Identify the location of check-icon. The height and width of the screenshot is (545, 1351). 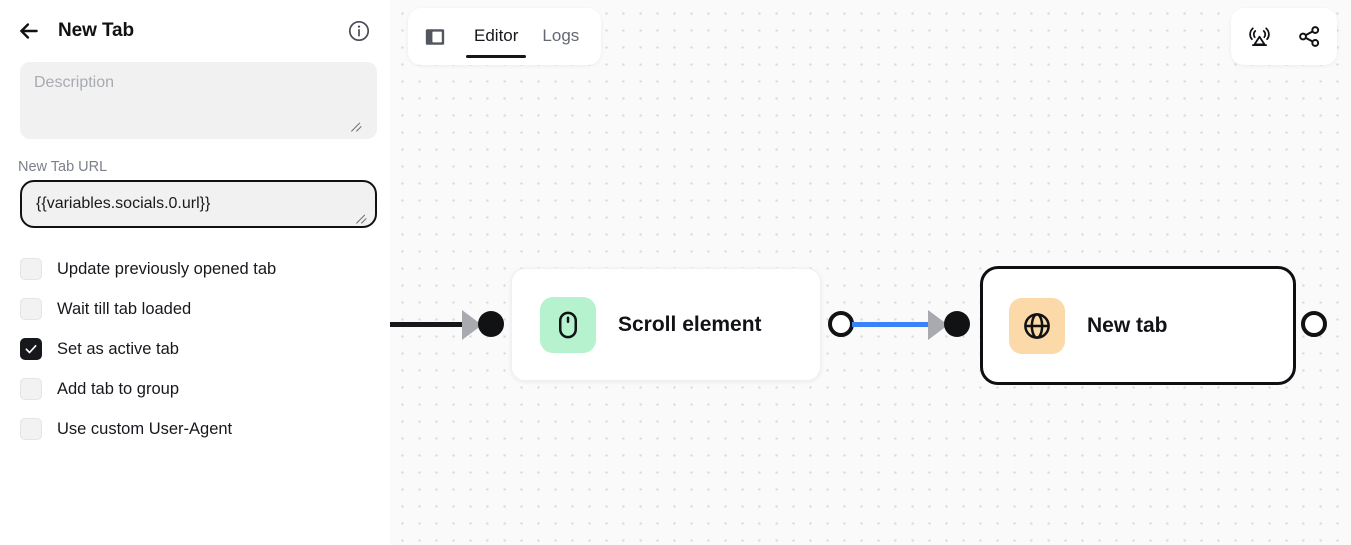
(31, 349).